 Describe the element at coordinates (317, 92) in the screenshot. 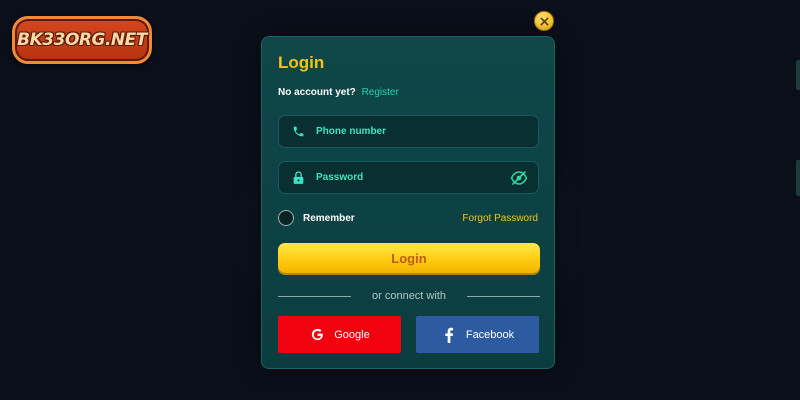

I see `no-account-text: No account yet?` at that location.